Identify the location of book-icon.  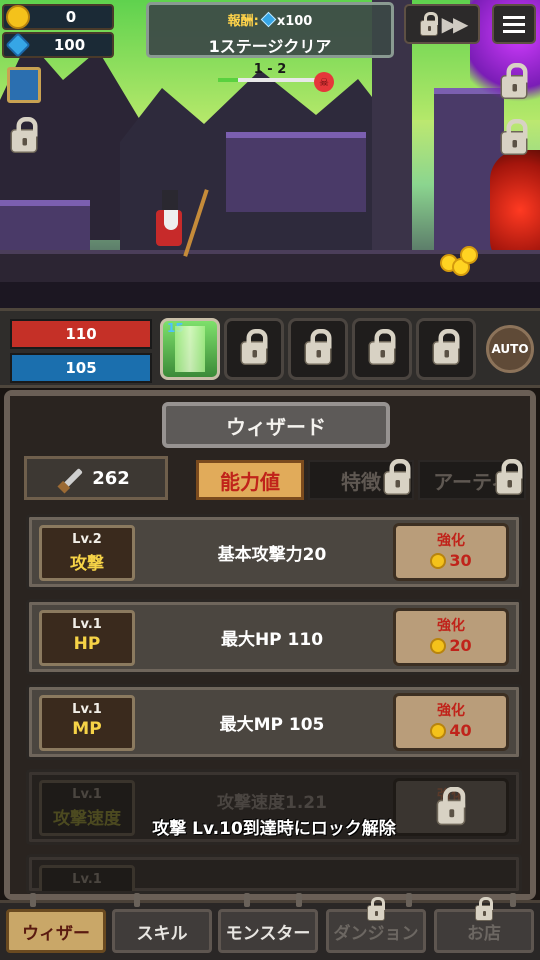
(24, 85).